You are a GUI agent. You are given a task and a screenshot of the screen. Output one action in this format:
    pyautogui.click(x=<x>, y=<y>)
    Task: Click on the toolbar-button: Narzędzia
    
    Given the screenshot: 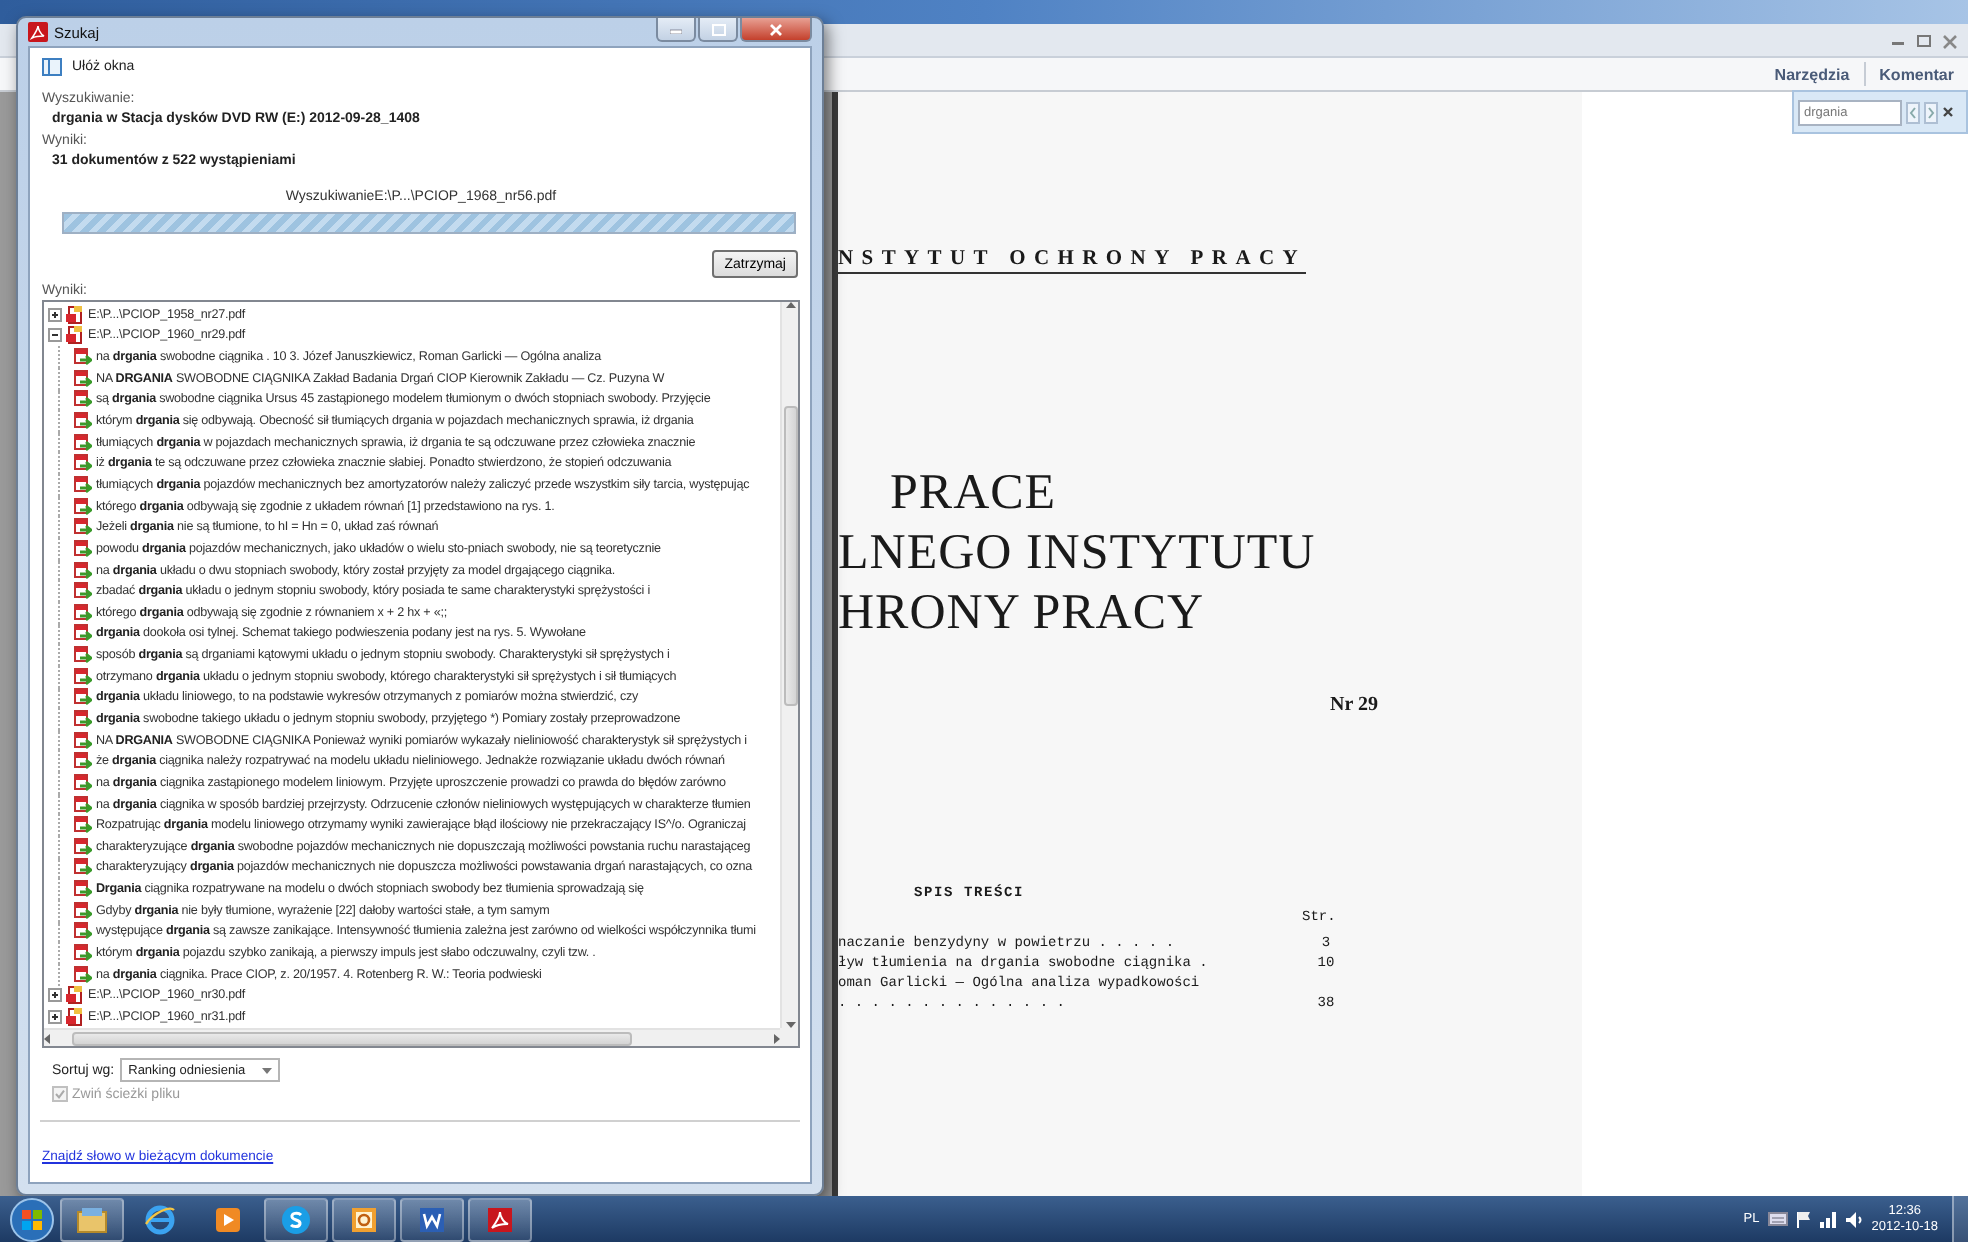 What is the action you would take?
    pyautogui.click(x=1812, y=74)
    